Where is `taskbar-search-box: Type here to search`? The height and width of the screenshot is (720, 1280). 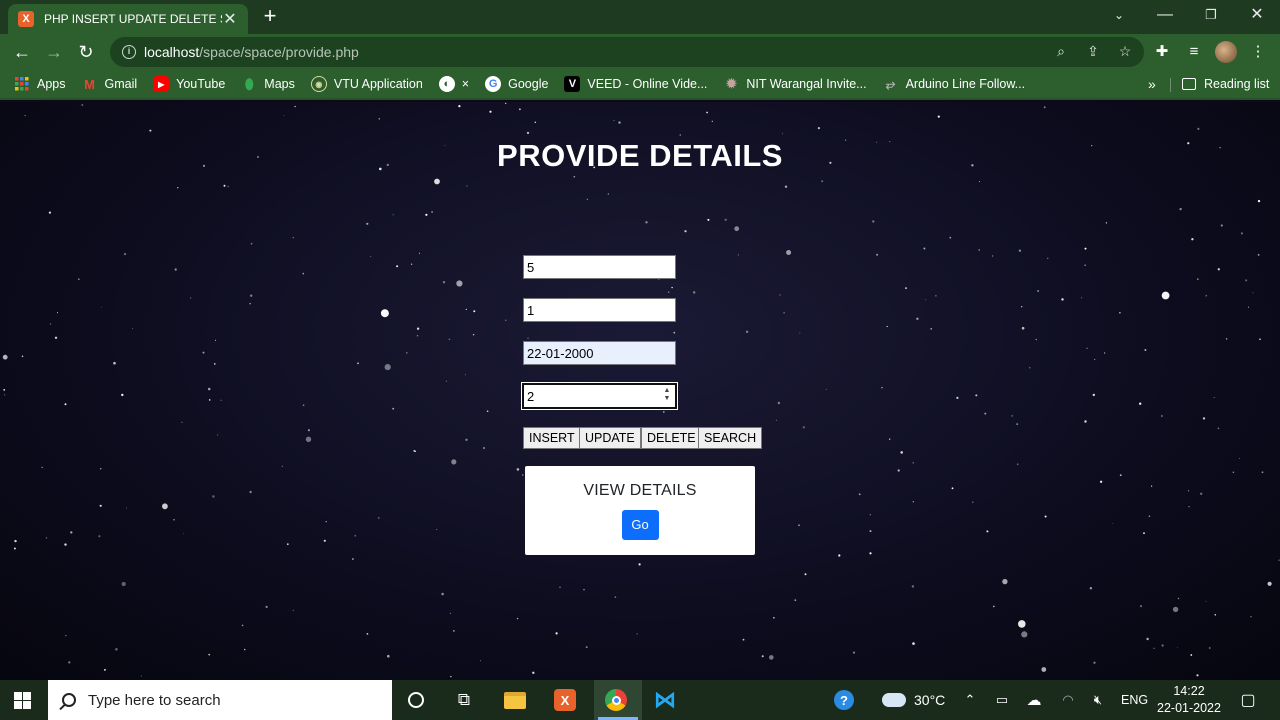 taskbar-search-box: Type here to search is located at coordinates (220, 700).